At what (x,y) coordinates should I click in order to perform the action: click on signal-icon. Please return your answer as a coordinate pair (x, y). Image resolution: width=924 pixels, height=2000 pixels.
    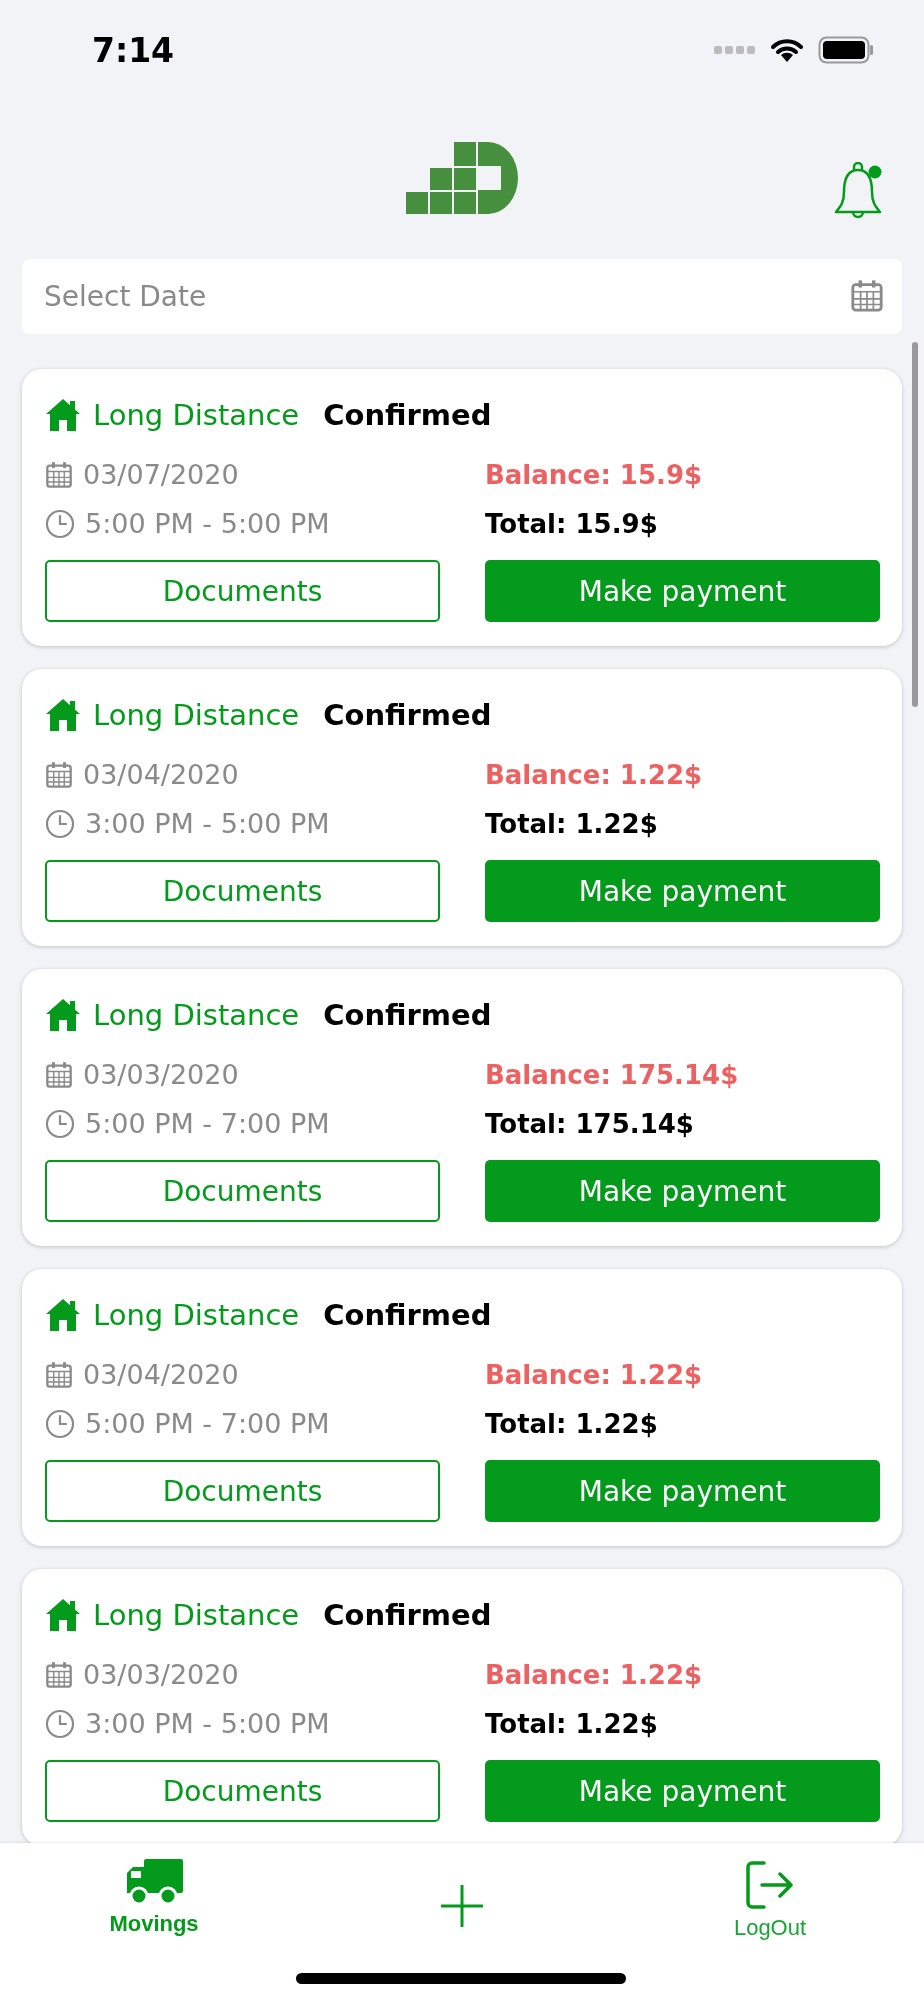
    Looking at the image, I should click on (735, 50).